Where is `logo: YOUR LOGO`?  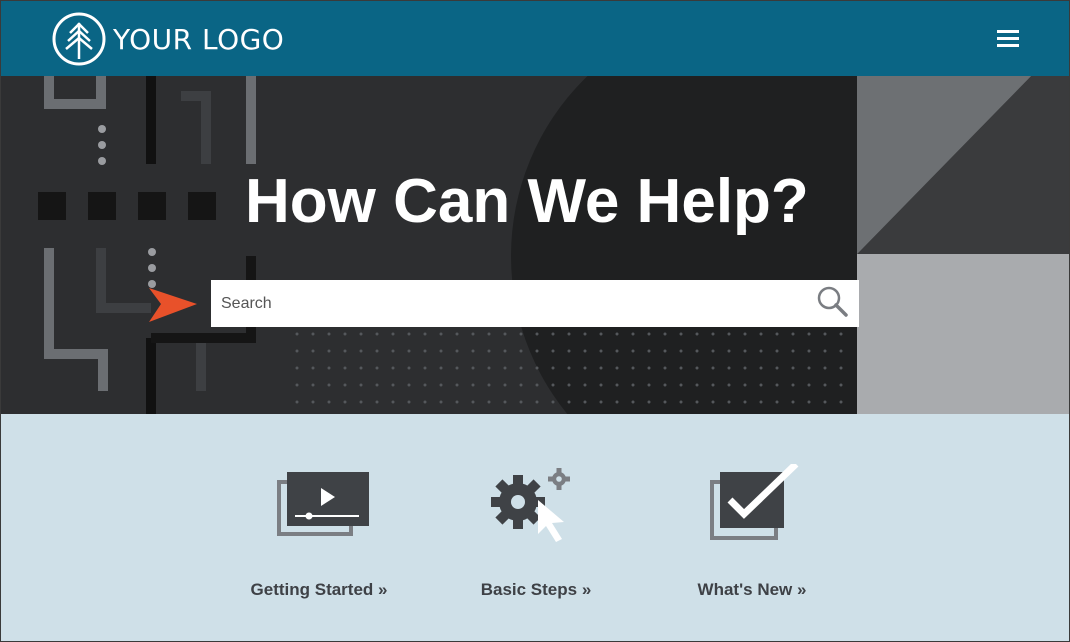 logo: YOUR LOGO is located at coordinates (167, 39).